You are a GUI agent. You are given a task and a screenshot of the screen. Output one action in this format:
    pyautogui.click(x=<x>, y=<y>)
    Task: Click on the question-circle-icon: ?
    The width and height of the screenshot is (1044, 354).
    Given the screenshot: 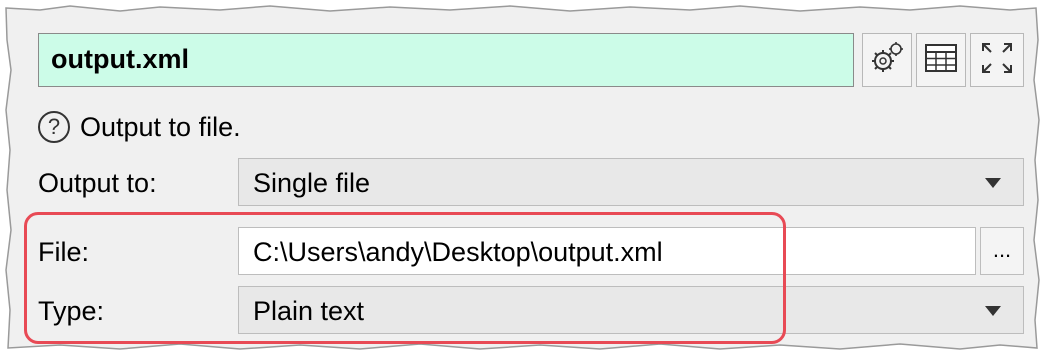 What is the action you would take?
    pyautogui.click(x=54, y=127)
    